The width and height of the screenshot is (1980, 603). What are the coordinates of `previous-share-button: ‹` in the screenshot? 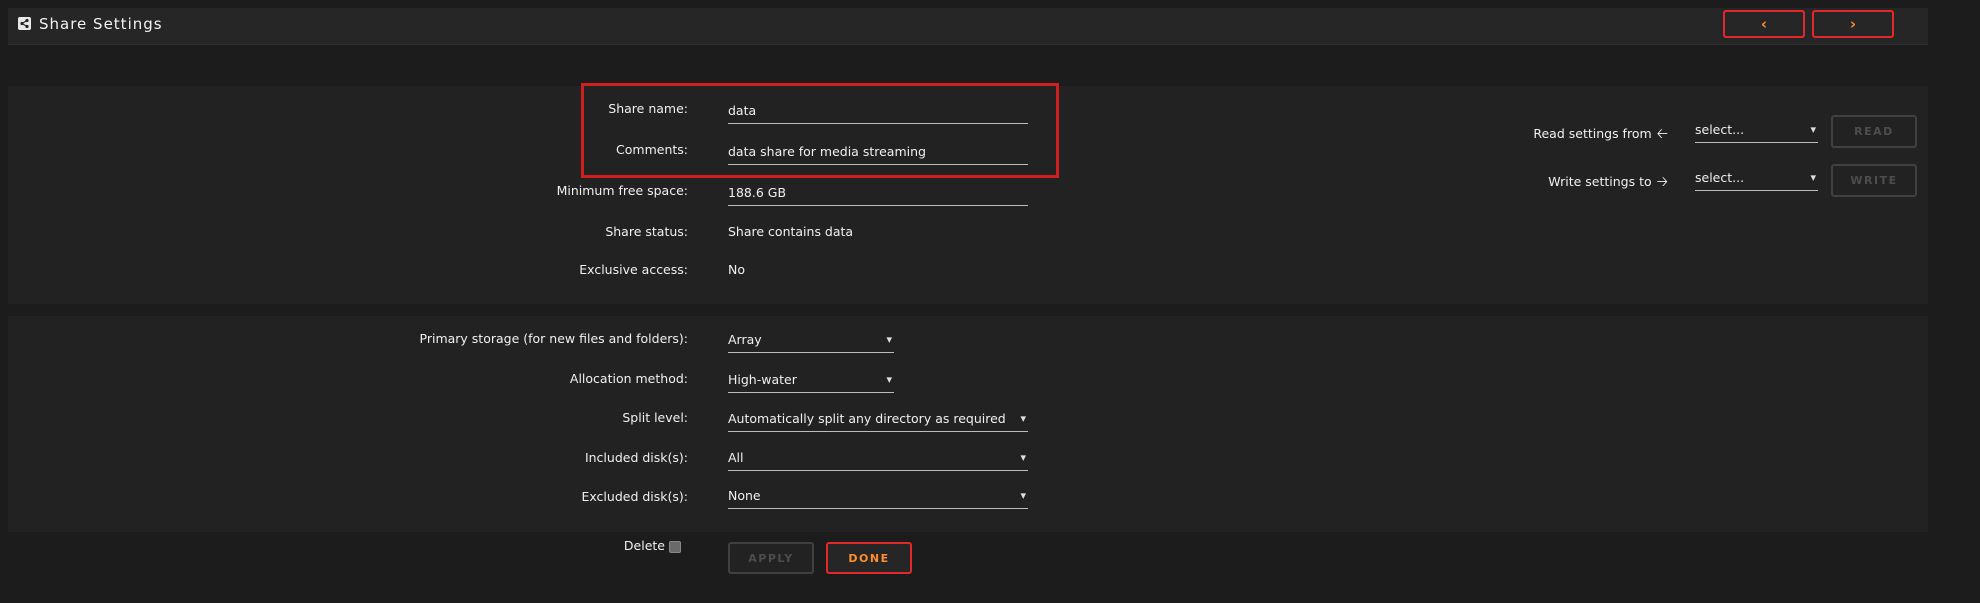 It's located at (1764, 24).